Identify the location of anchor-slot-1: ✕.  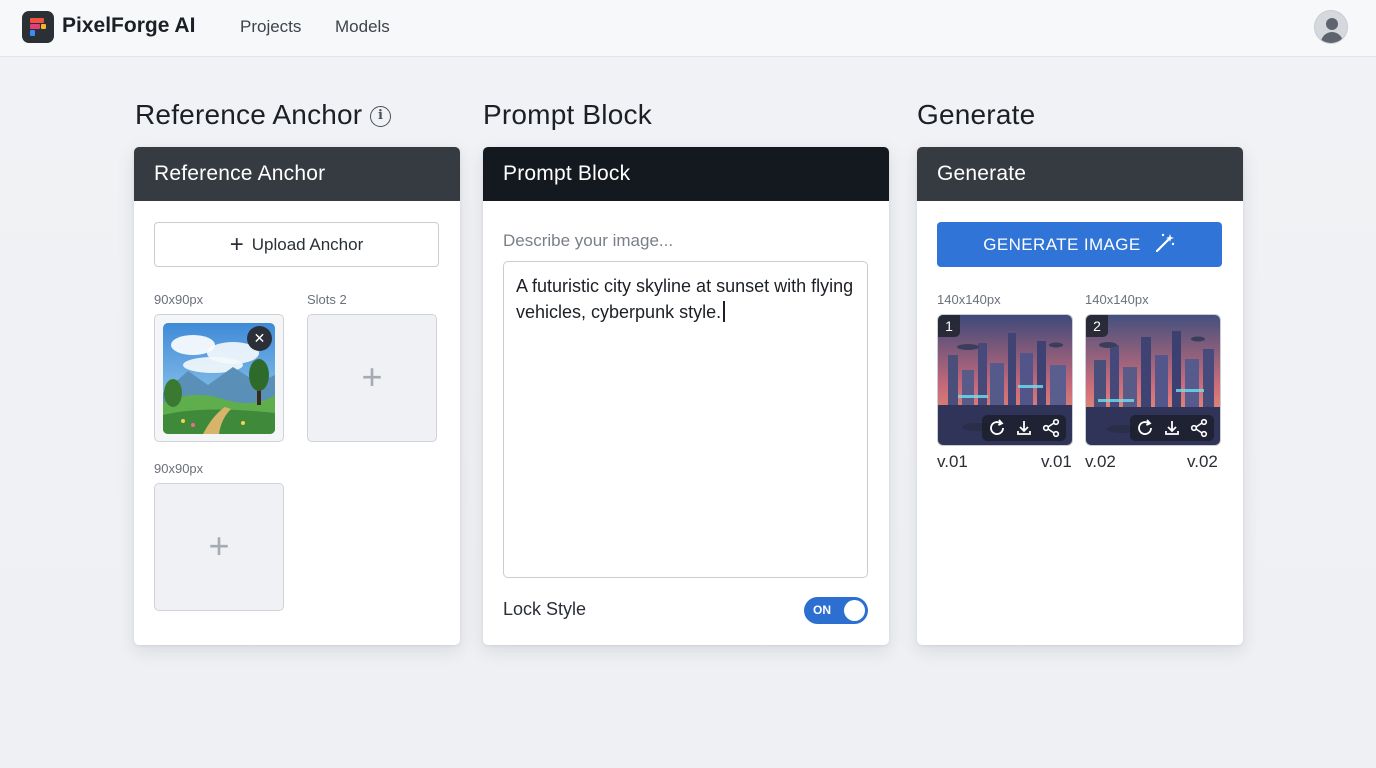
(219, 378).